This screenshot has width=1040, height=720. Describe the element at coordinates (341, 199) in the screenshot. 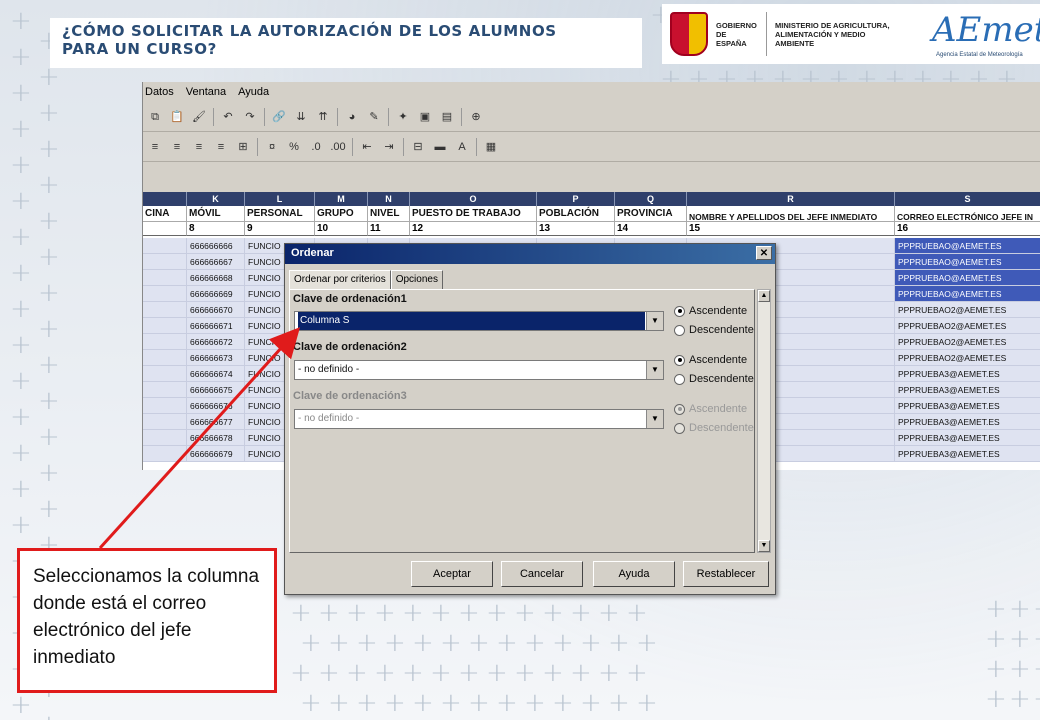

I see `column-header-m: M` at that location.